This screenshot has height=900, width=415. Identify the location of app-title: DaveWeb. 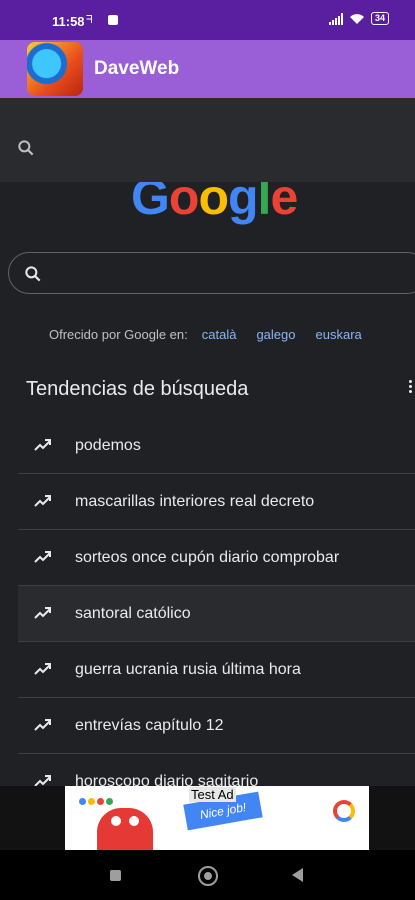
(137, 68).